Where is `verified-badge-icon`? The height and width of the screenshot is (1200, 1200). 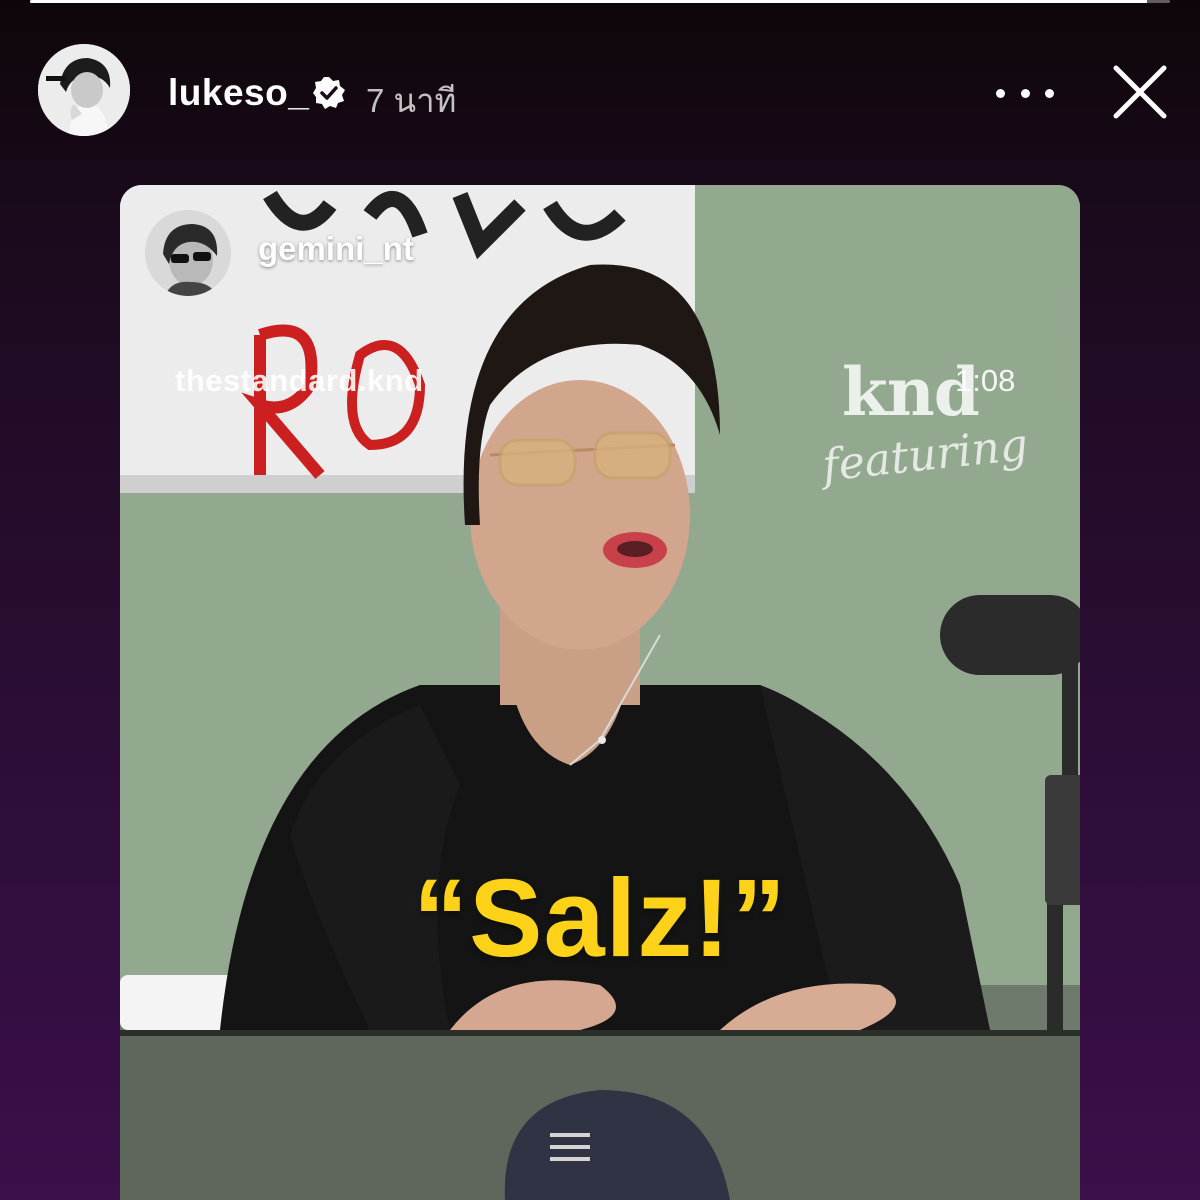 verified-badge-icon is located at coordinates (329, 93).